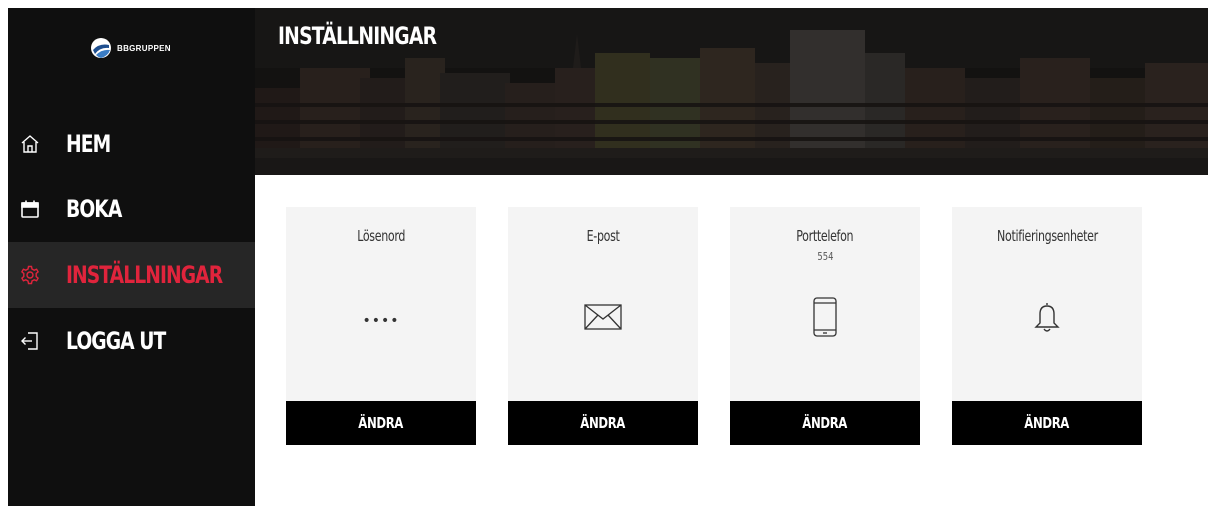 The height and width of the screenshot is (506, 1208). Describe the element at coordinates (825, 423) in the screenshot. I see `change-porttelefon-button: ÄNDRA` at that location.